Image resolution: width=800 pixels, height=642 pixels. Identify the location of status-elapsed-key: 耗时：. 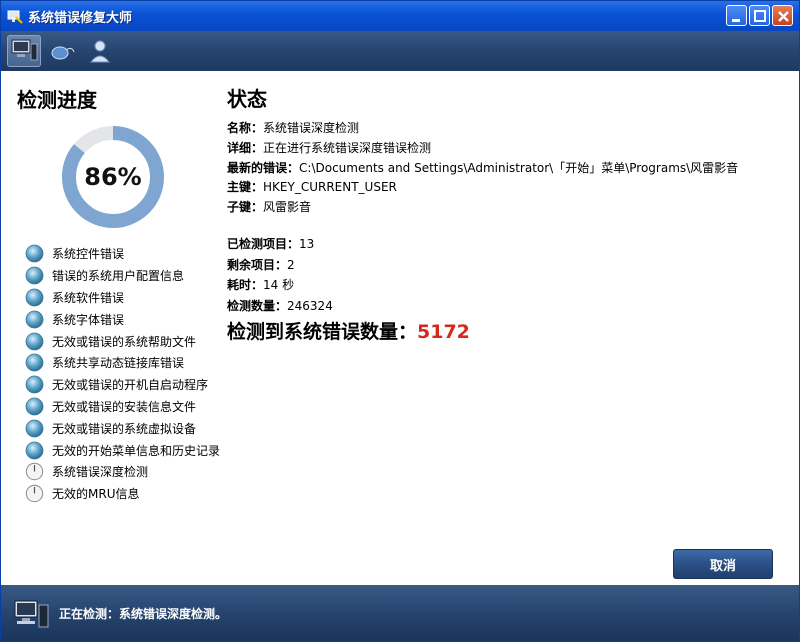
(245, 285).